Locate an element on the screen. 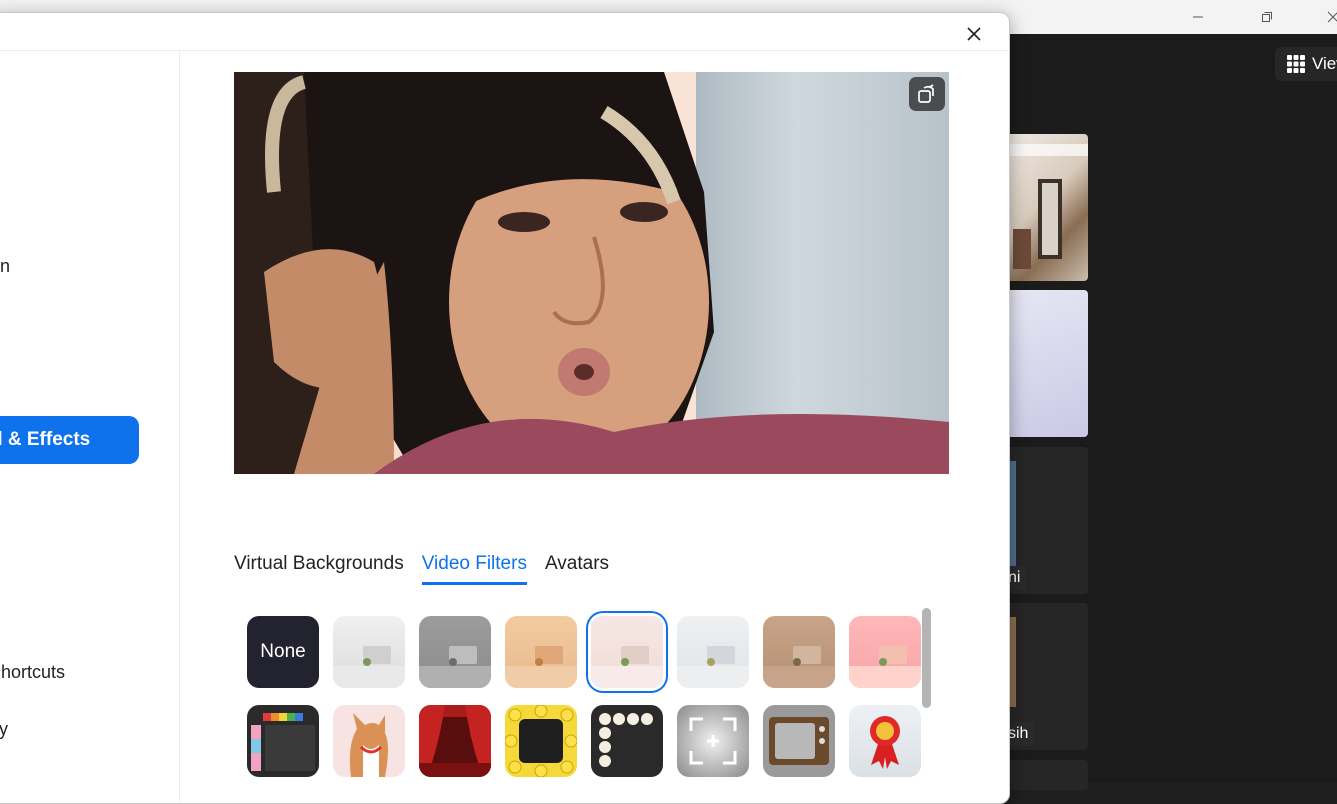  filter-retro-tv is located at coordinates (799, 741).